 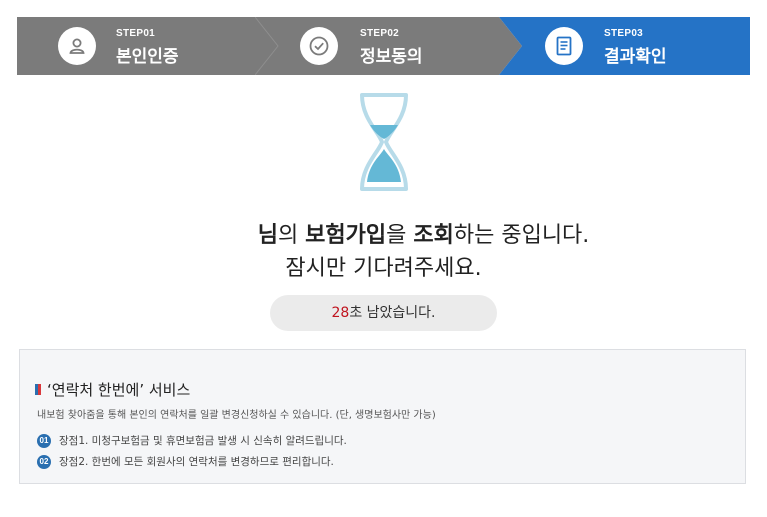 What do you see at coordinates (267, 235) in the screenshot?
I see `user-name-suffix: 님` at bounding box center [267, 235].